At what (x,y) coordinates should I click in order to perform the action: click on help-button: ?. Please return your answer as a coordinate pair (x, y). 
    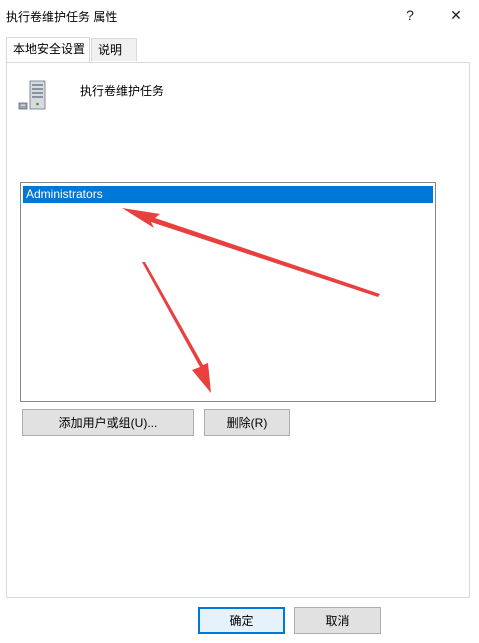
    Looking at the image, I should click on (410, 15).